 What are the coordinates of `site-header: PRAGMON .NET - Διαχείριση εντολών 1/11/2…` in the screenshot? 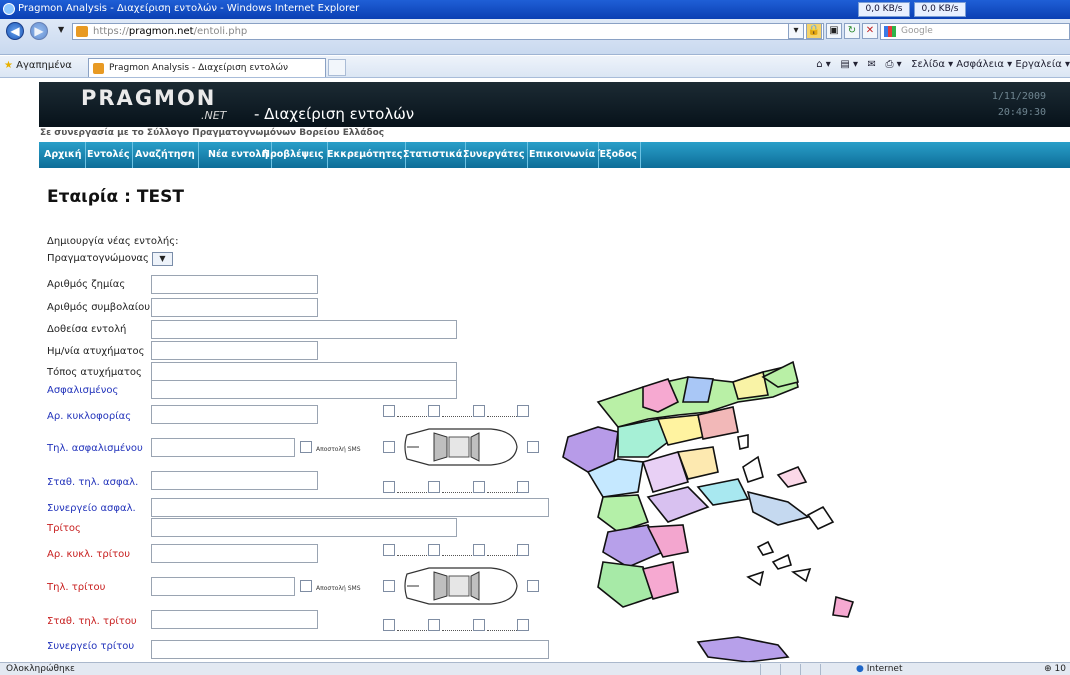 It's located at (554, 104).